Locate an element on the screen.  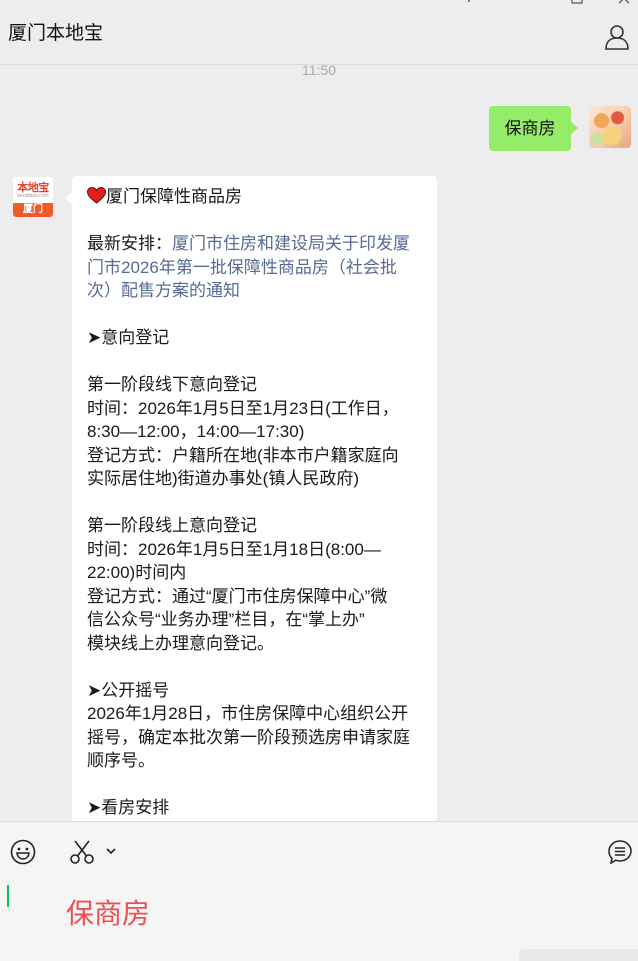
latest-line-1: 最新安排：厦门市住房和建设局关于印发厦 is located at coordinates (255, 244).